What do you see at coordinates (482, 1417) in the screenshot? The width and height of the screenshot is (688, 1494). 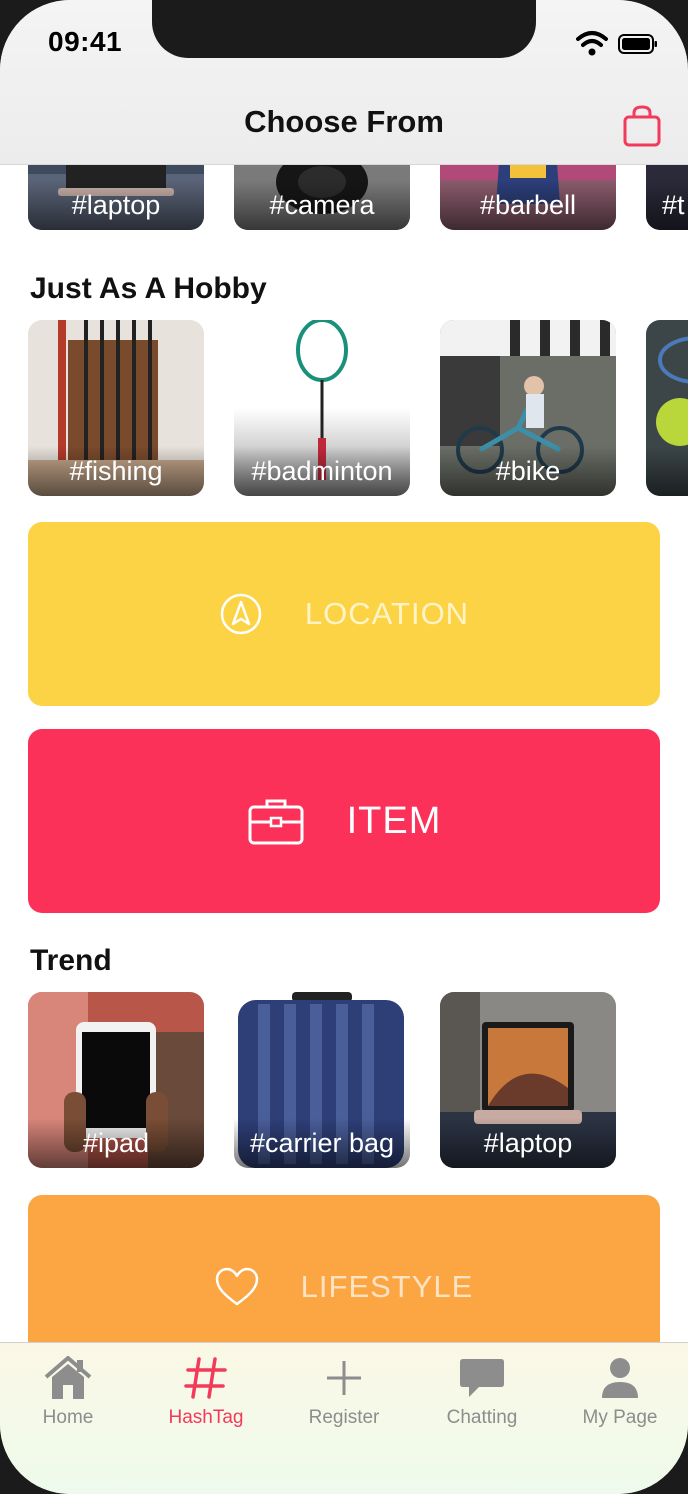 I see `tab-label: Chatting` at bounding box center [482, 1417].